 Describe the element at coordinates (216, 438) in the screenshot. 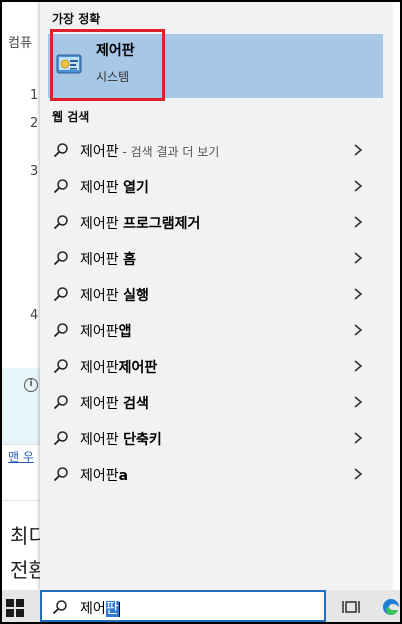

I see `web-result-item: 제어판 단축키` at that location.